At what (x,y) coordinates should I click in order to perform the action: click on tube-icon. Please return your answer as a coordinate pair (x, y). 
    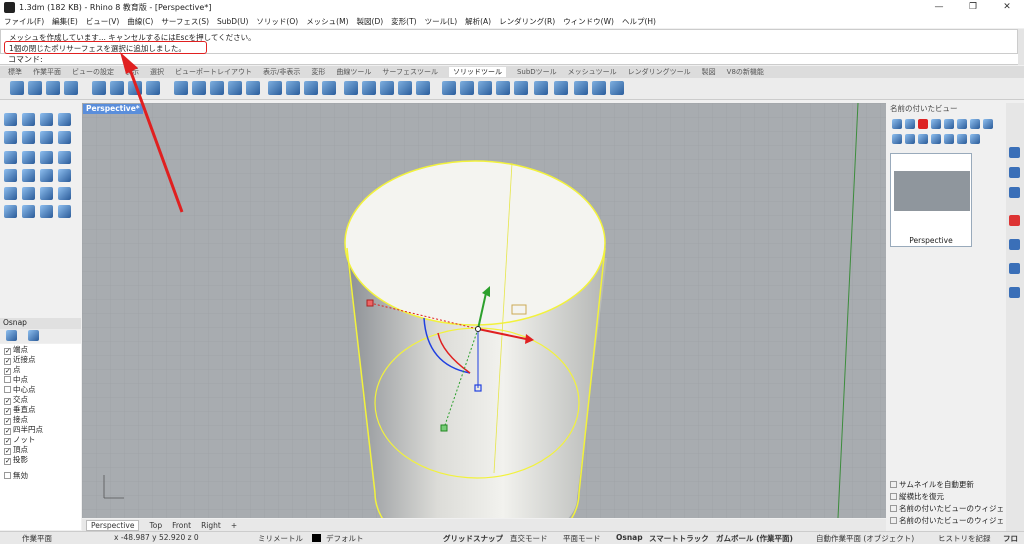
    Looking at the image, I should click on (46, 175).